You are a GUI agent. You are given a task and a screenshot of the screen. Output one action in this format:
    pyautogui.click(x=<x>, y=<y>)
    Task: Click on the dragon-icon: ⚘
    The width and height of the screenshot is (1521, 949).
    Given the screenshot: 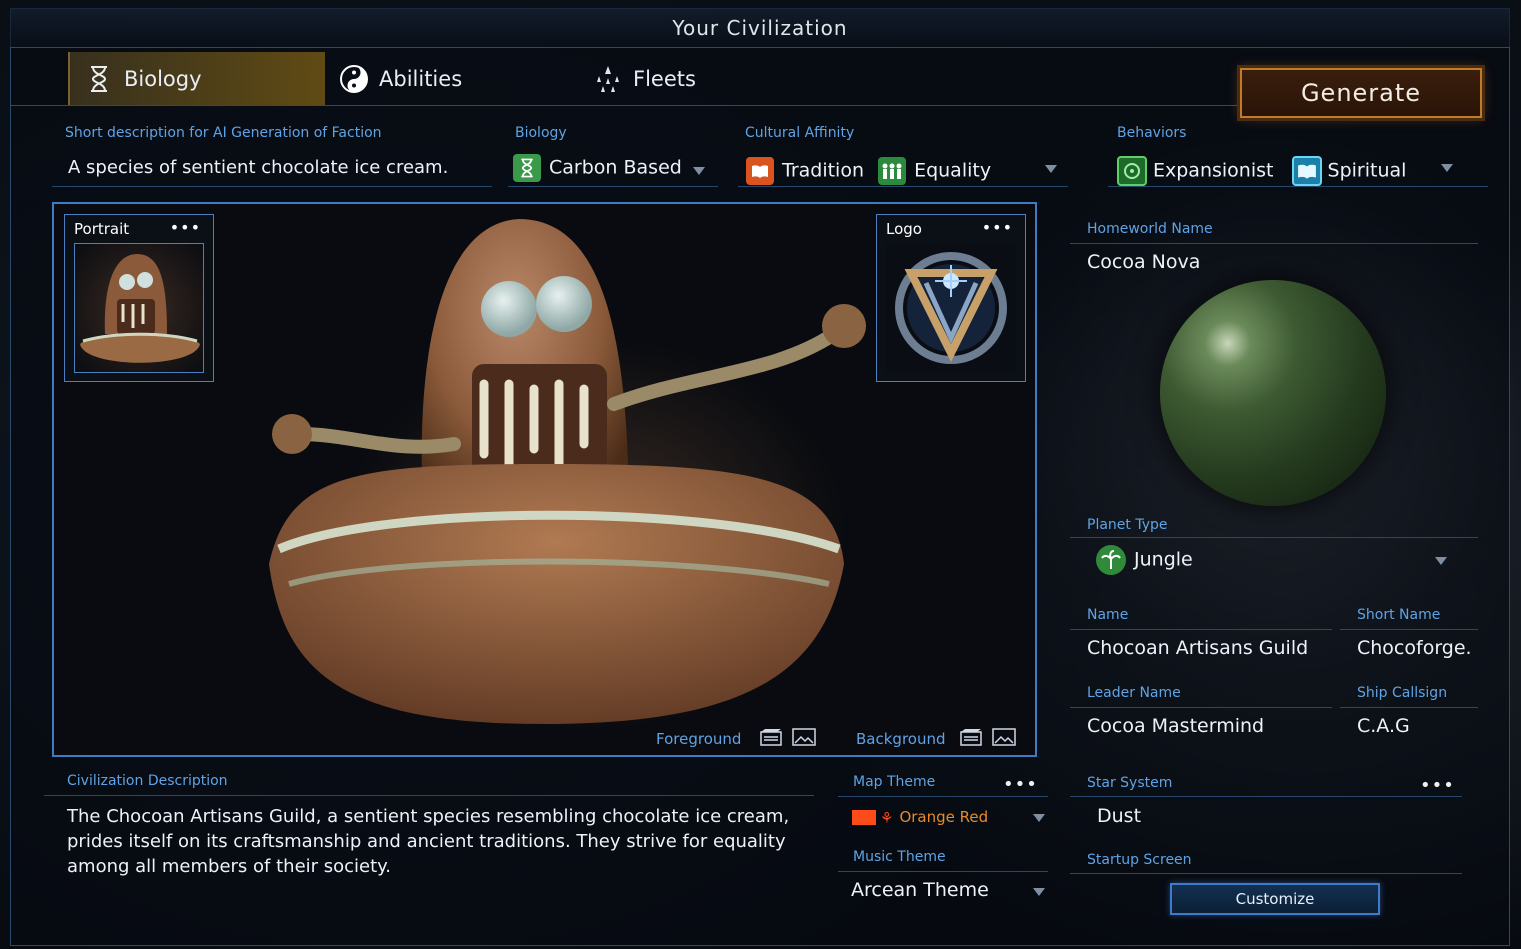 What is the action you would take?
    pyautogui.click(x=887, y=817)
    